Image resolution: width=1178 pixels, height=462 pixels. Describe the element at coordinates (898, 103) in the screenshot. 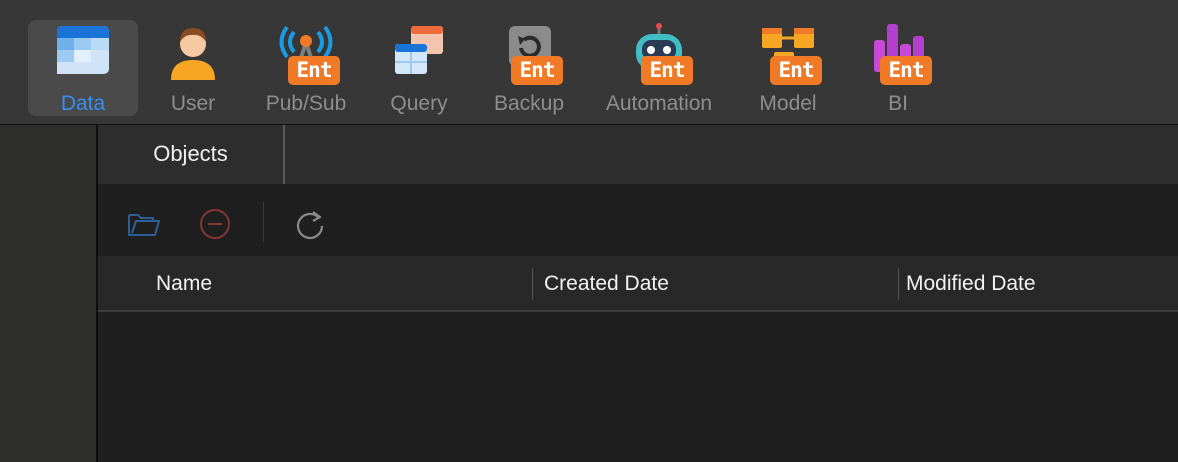

I see `toolbar-bi-label: BI` at that location.